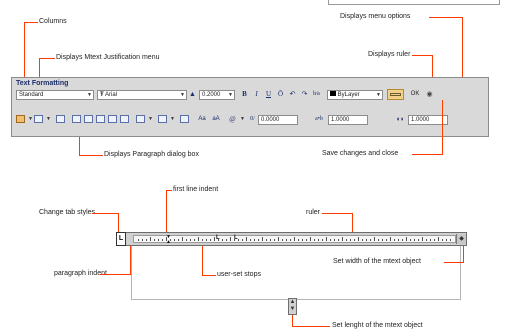 The height and width of the screenshot is (336, 505). I want to click on font-select: Ŧ Arial ▼, so click(142, 95).